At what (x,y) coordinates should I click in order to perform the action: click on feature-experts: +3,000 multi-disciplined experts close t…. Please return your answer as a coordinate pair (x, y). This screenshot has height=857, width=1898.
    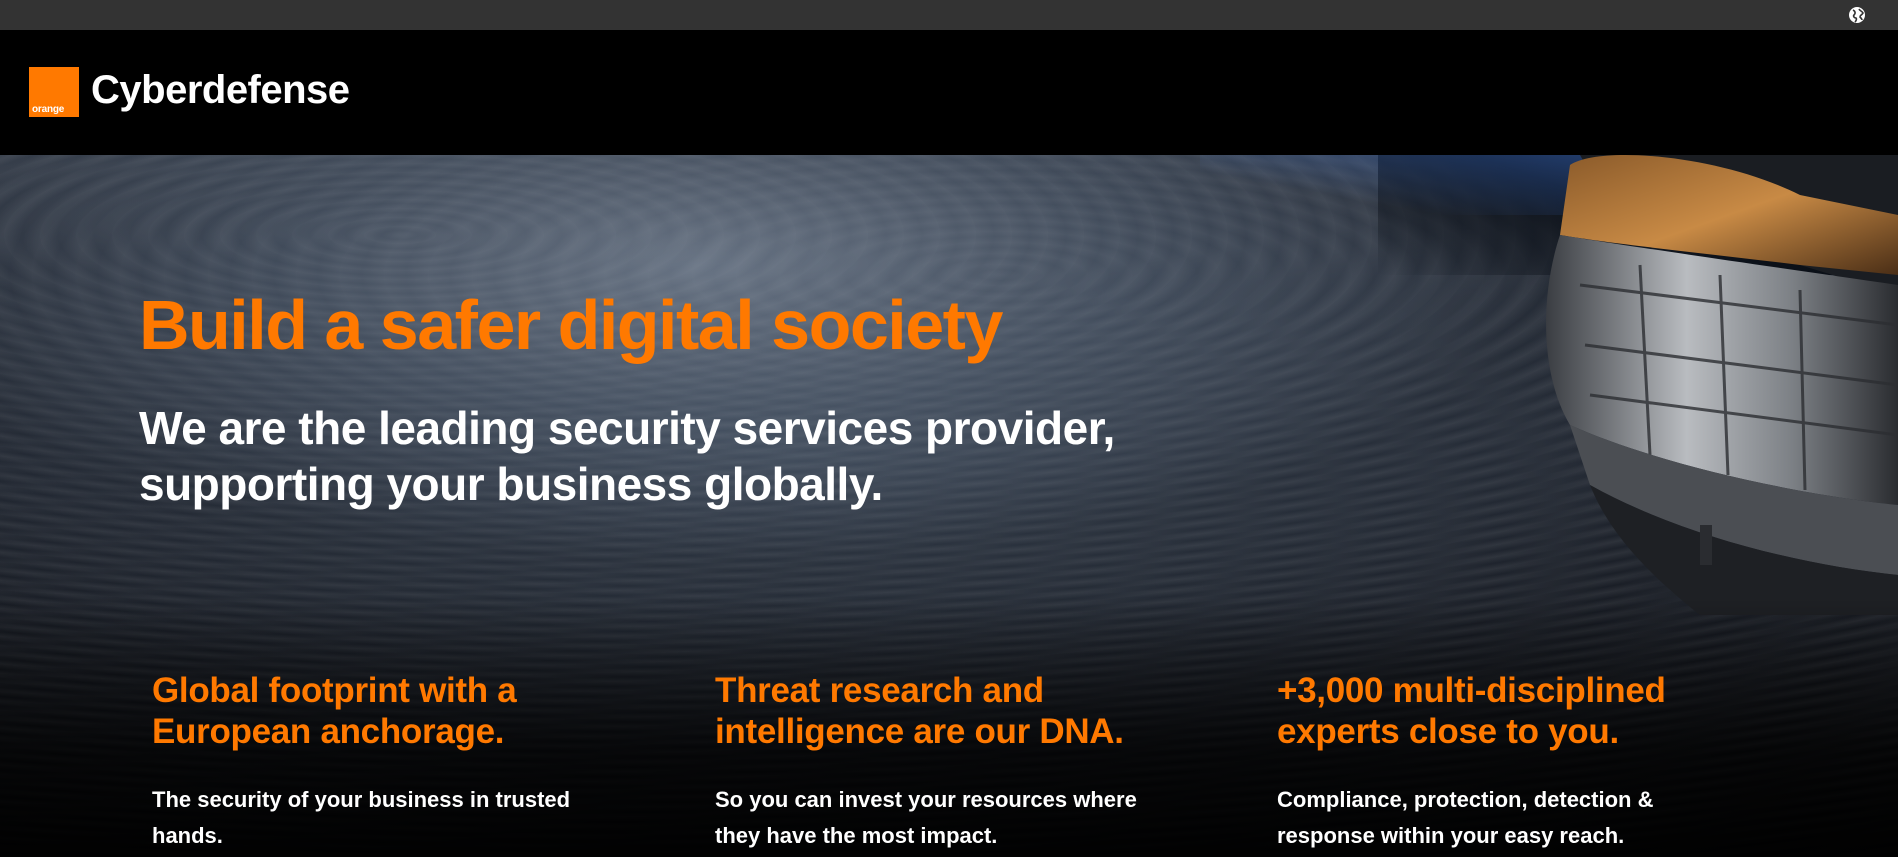
    Looking at the image, I should click on (1527, 762).